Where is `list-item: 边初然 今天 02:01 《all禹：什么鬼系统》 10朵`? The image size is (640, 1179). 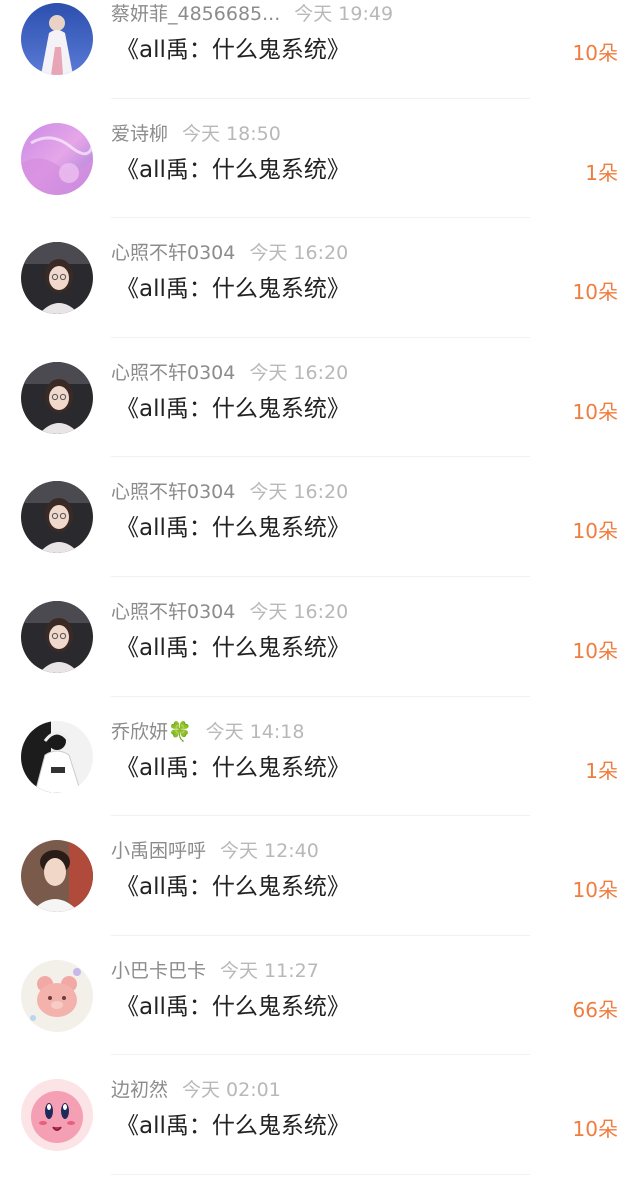 list-item: 边初然 今天 02:01 《all禹：什么鬼系统》 10朵 is located at coordinates (320, 1115).